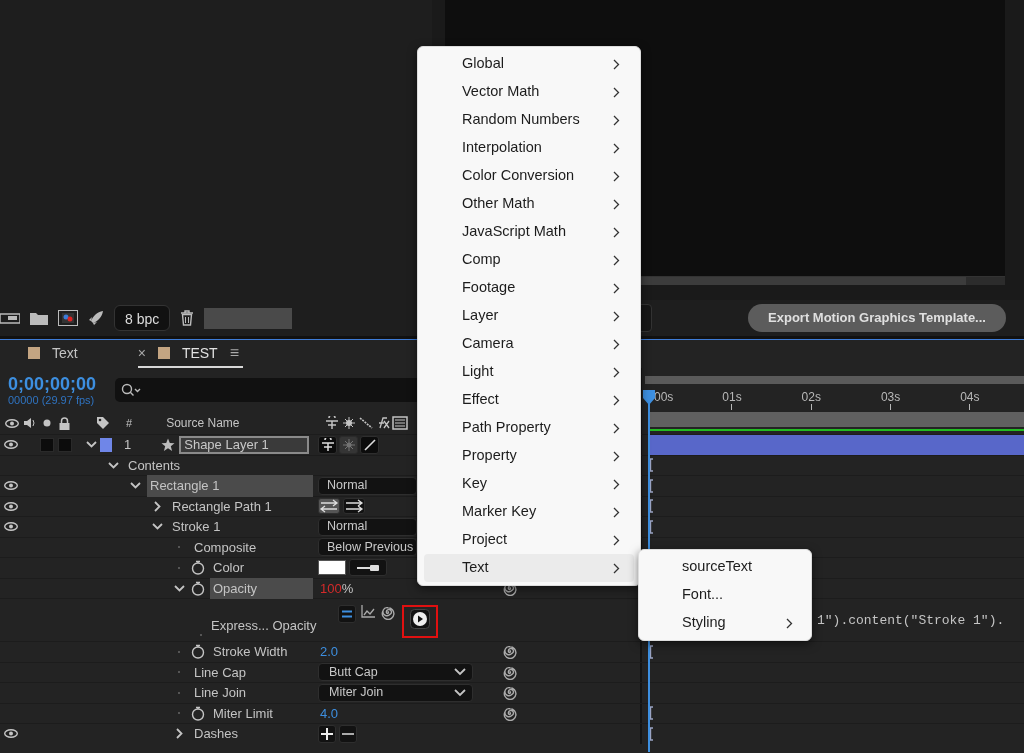 The image size is (1024, 753). Describe the element at coordinates (529, 120) in the screenshot. I see `menu-item: Random Numbers` at that location.